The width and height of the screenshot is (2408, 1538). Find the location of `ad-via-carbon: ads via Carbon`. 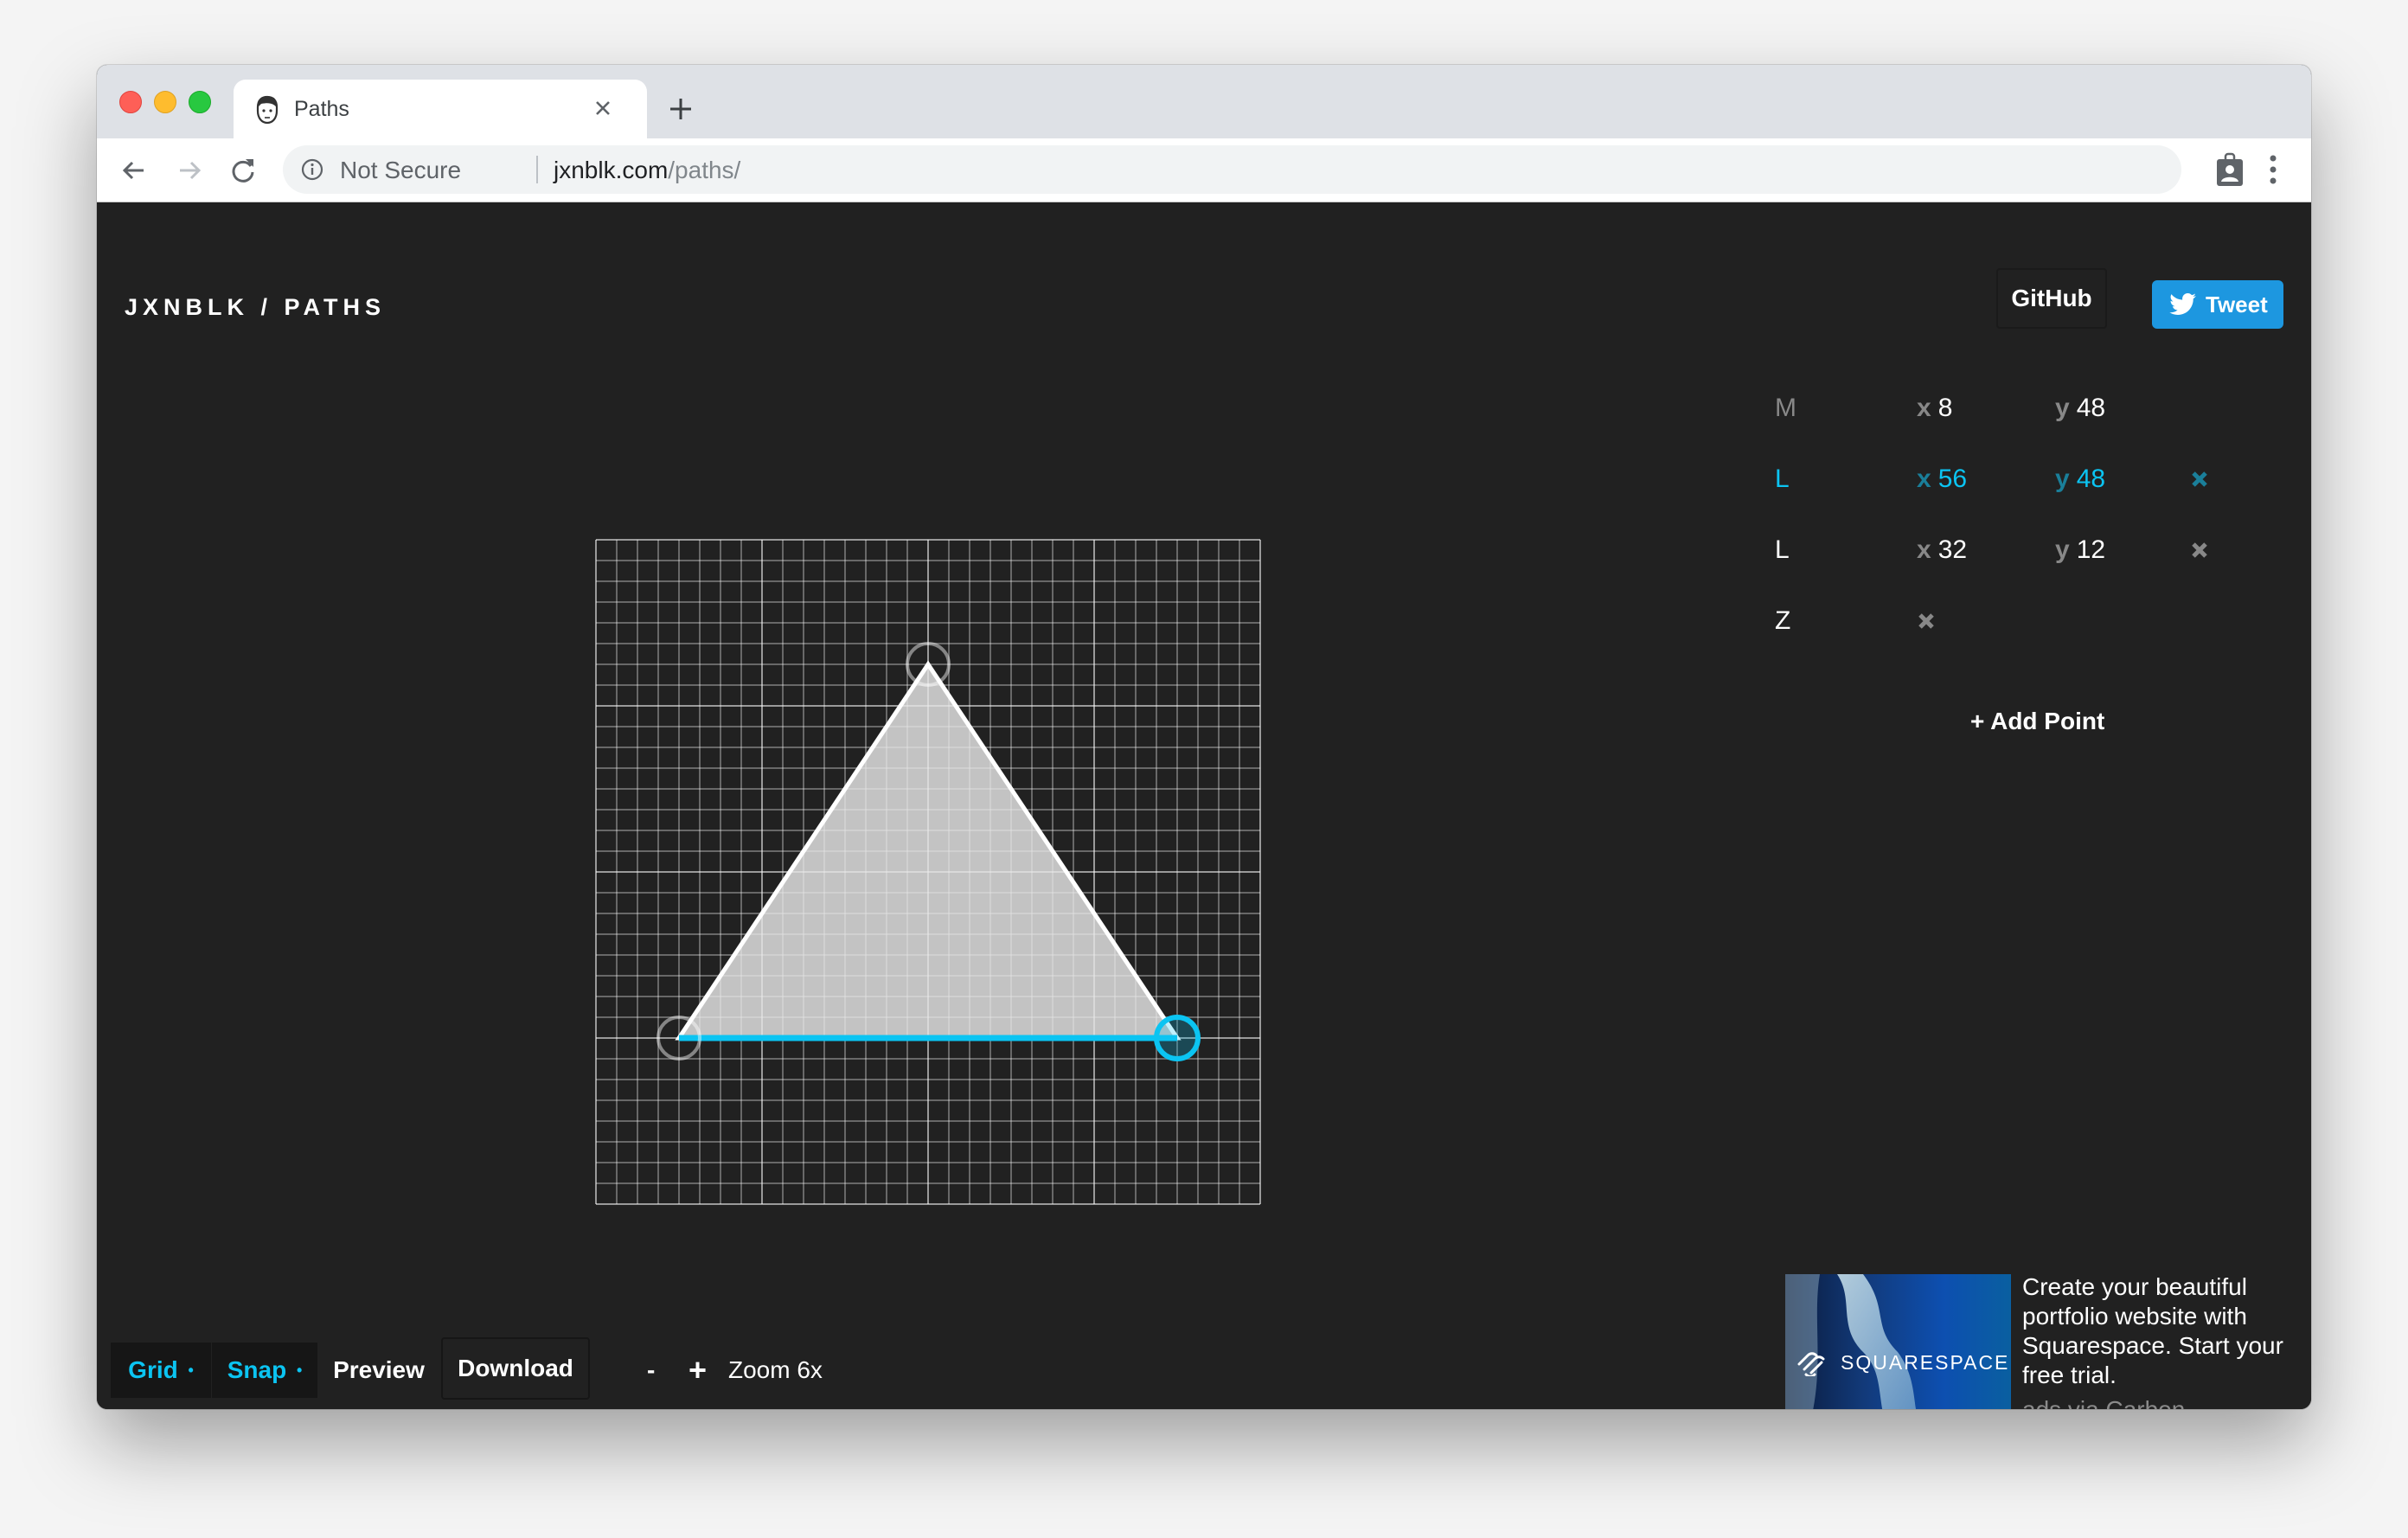

ad-via-carbon: ads via Carbon is located at coordinates (2103, 1402).